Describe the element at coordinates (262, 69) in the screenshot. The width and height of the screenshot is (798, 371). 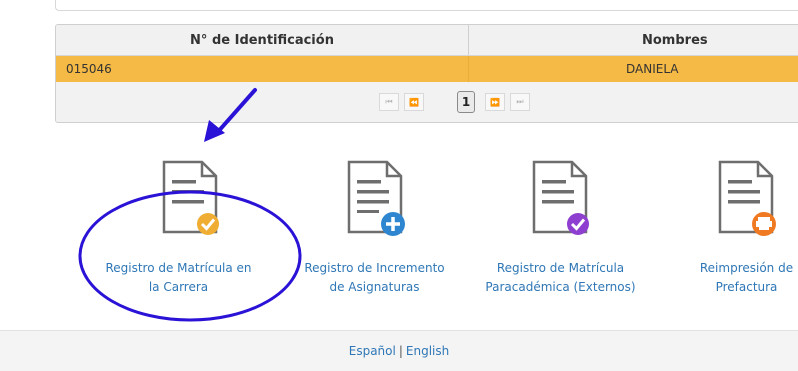
I see `cell-identificacion: 015046` at that location.